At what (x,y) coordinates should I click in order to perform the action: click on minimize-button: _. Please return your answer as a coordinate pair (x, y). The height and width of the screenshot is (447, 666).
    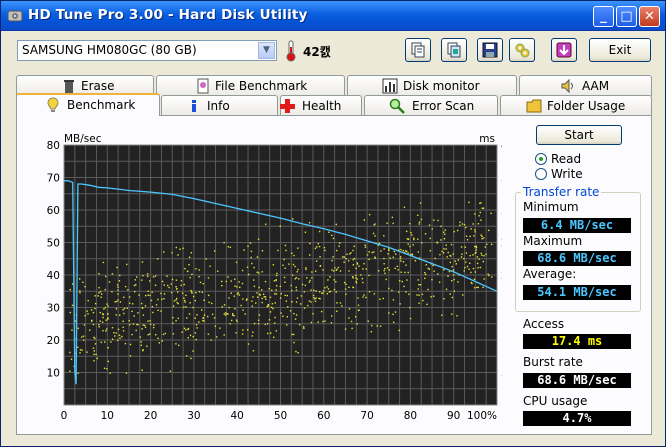
    Looking at the image, I should click on (603, 16).